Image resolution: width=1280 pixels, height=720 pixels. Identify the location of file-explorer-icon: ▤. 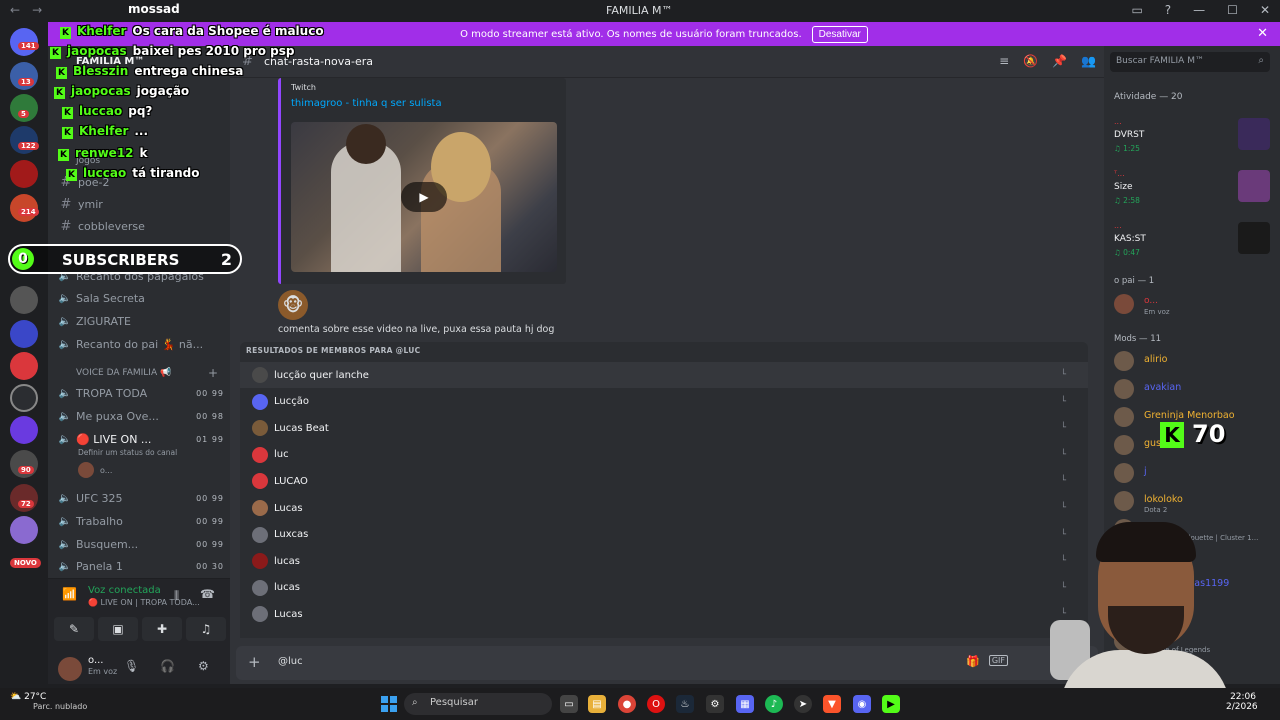
(597, 704).